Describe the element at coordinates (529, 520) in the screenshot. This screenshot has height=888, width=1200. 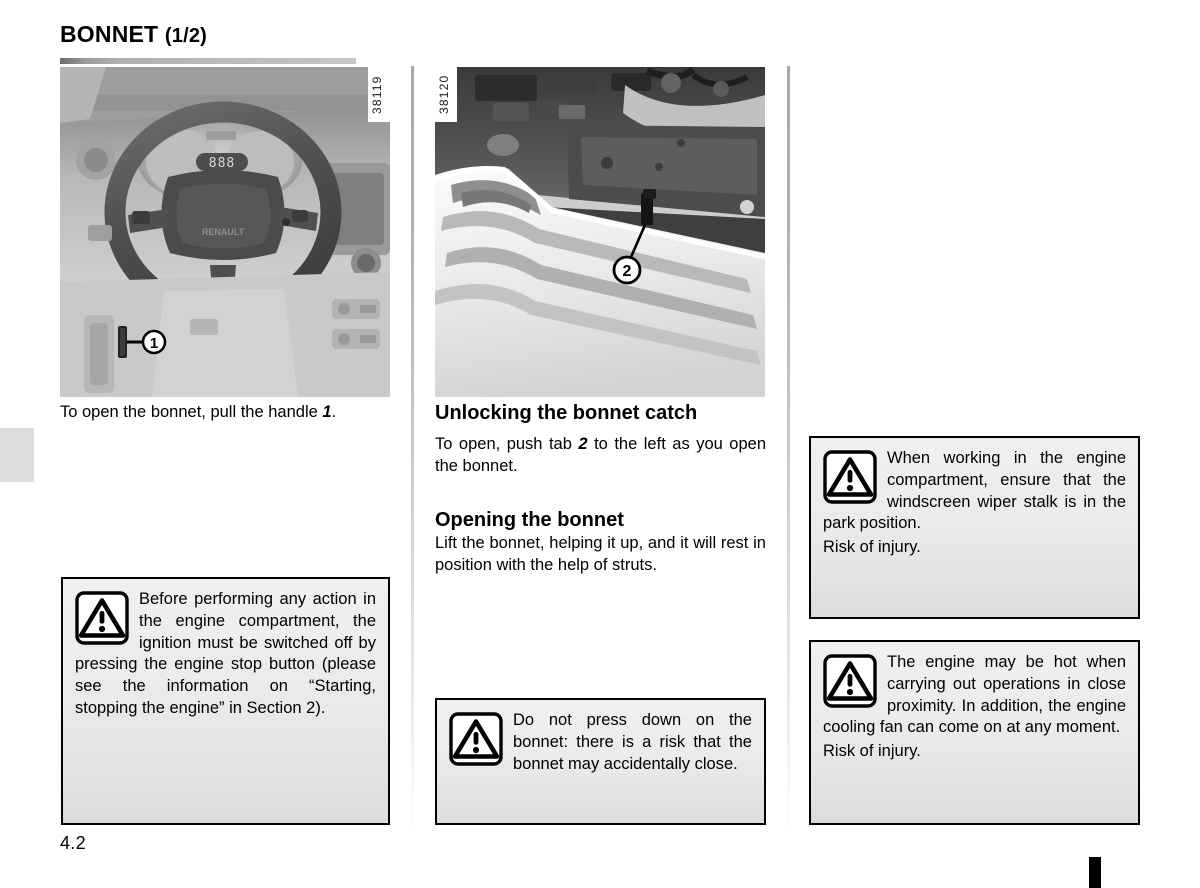
I see `heading-opening-the-bonnet: Opening the bonnet` at that location.